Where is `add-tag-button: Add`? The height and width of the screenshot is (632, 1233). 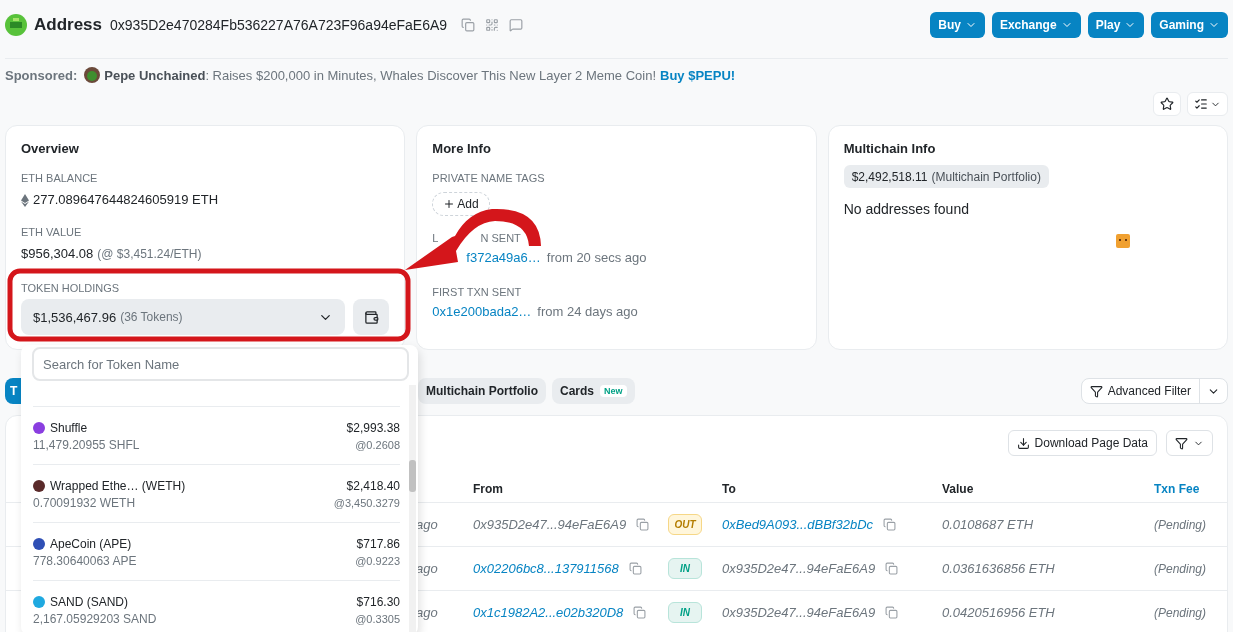
add-tag-button: Add is located at coordinates (461, 204).